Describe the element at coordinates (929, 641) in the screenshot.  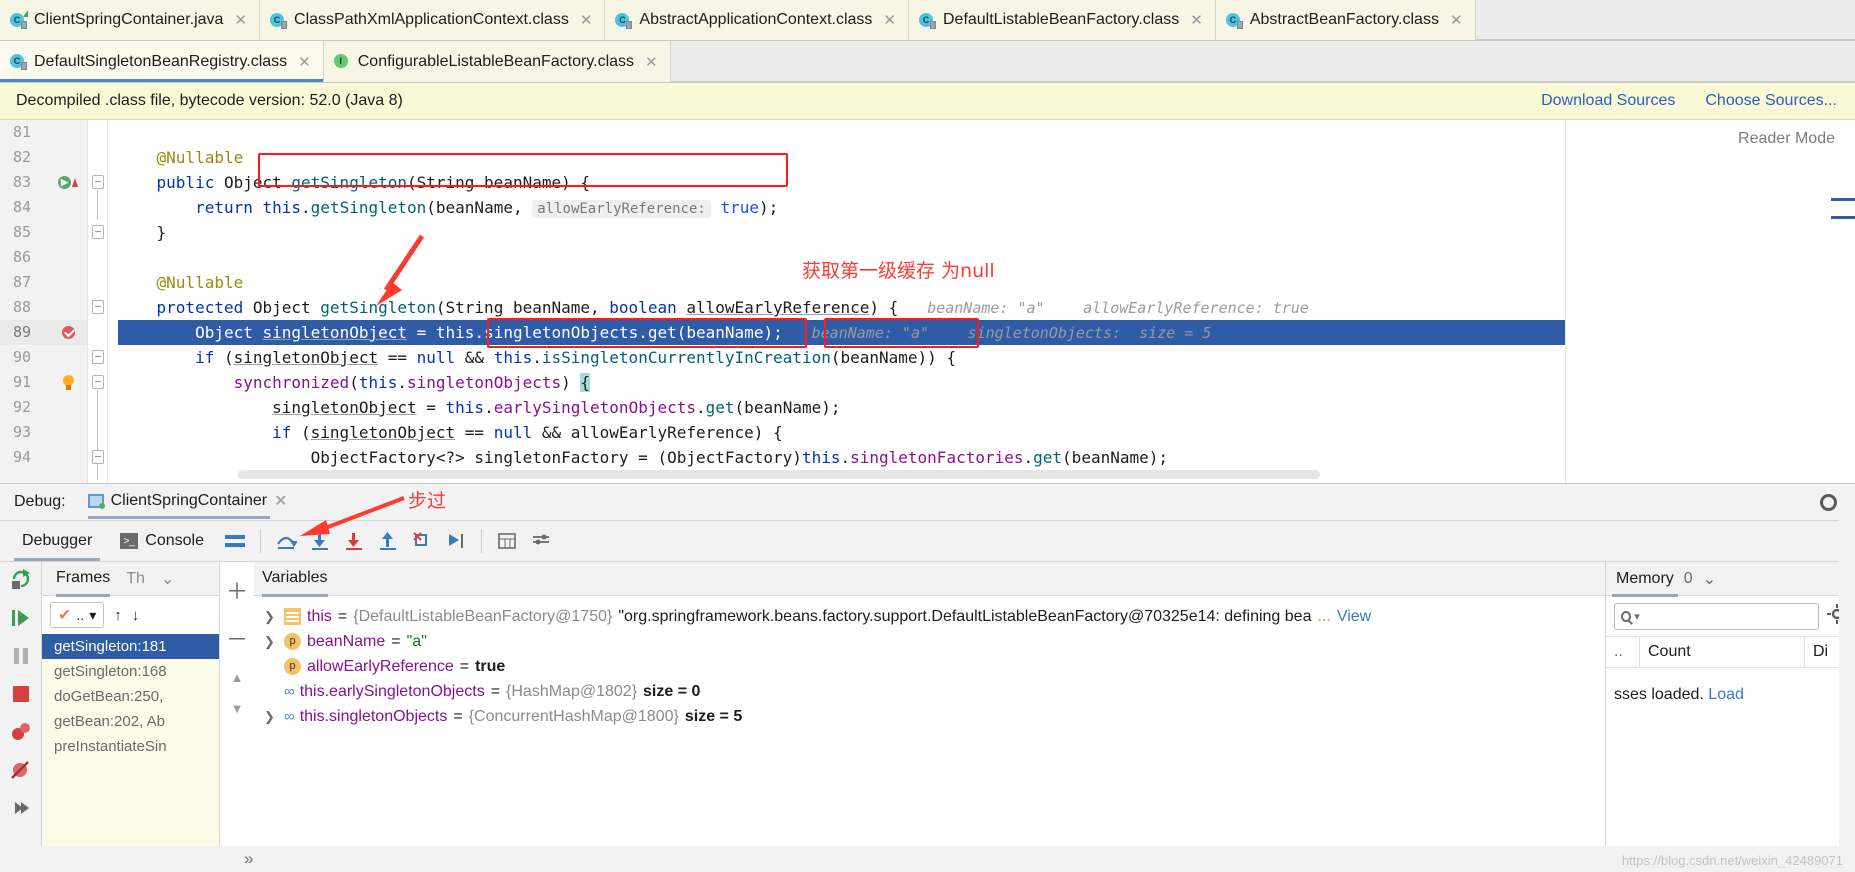
I see `table-row: ❯ p beanName = "a"` at that location.